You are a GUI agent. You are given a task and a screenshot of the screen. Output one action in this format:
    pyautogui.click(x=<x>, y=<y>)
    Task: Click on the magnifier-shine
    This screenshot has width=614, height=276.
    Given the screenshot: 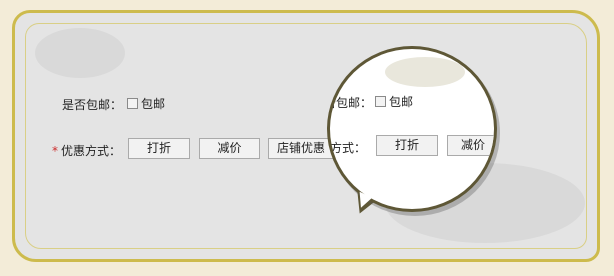 What is the action you would take?
    pyautogui.click(x=425, y=72)
    